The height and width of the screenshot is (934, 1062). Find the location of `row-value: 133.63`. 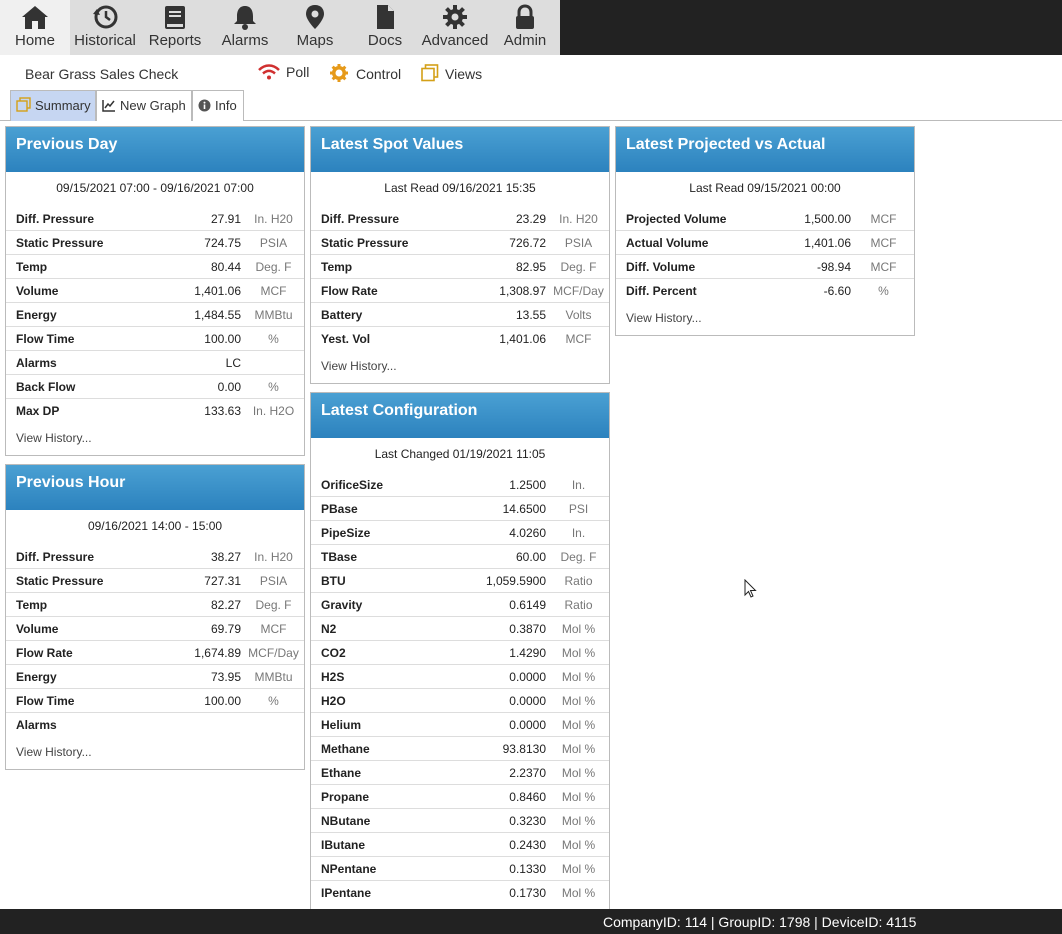

row-value: 133.63 is located at coordinates (222, 411).